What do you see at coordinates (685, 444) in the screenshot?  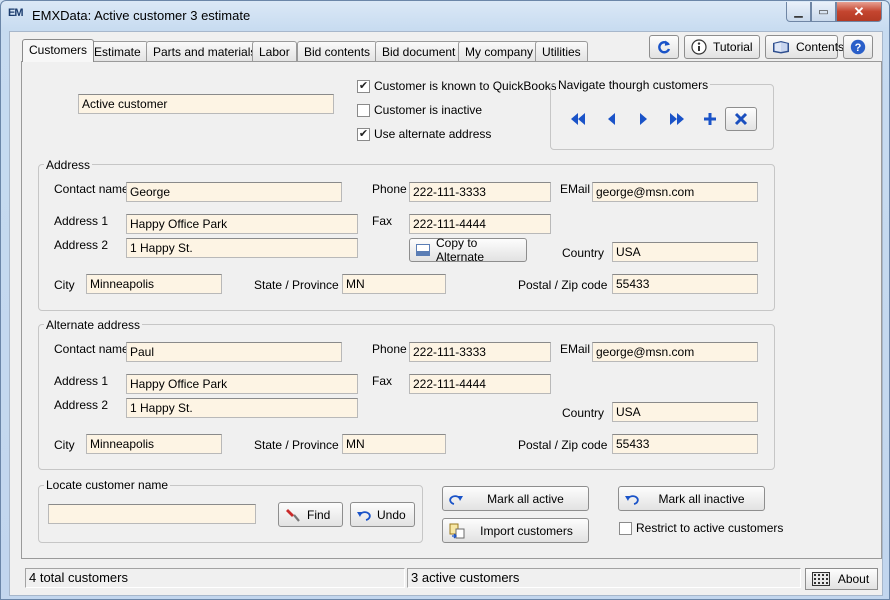 I see `alt-zip-field: 55433` at bounding box center [685, 444].